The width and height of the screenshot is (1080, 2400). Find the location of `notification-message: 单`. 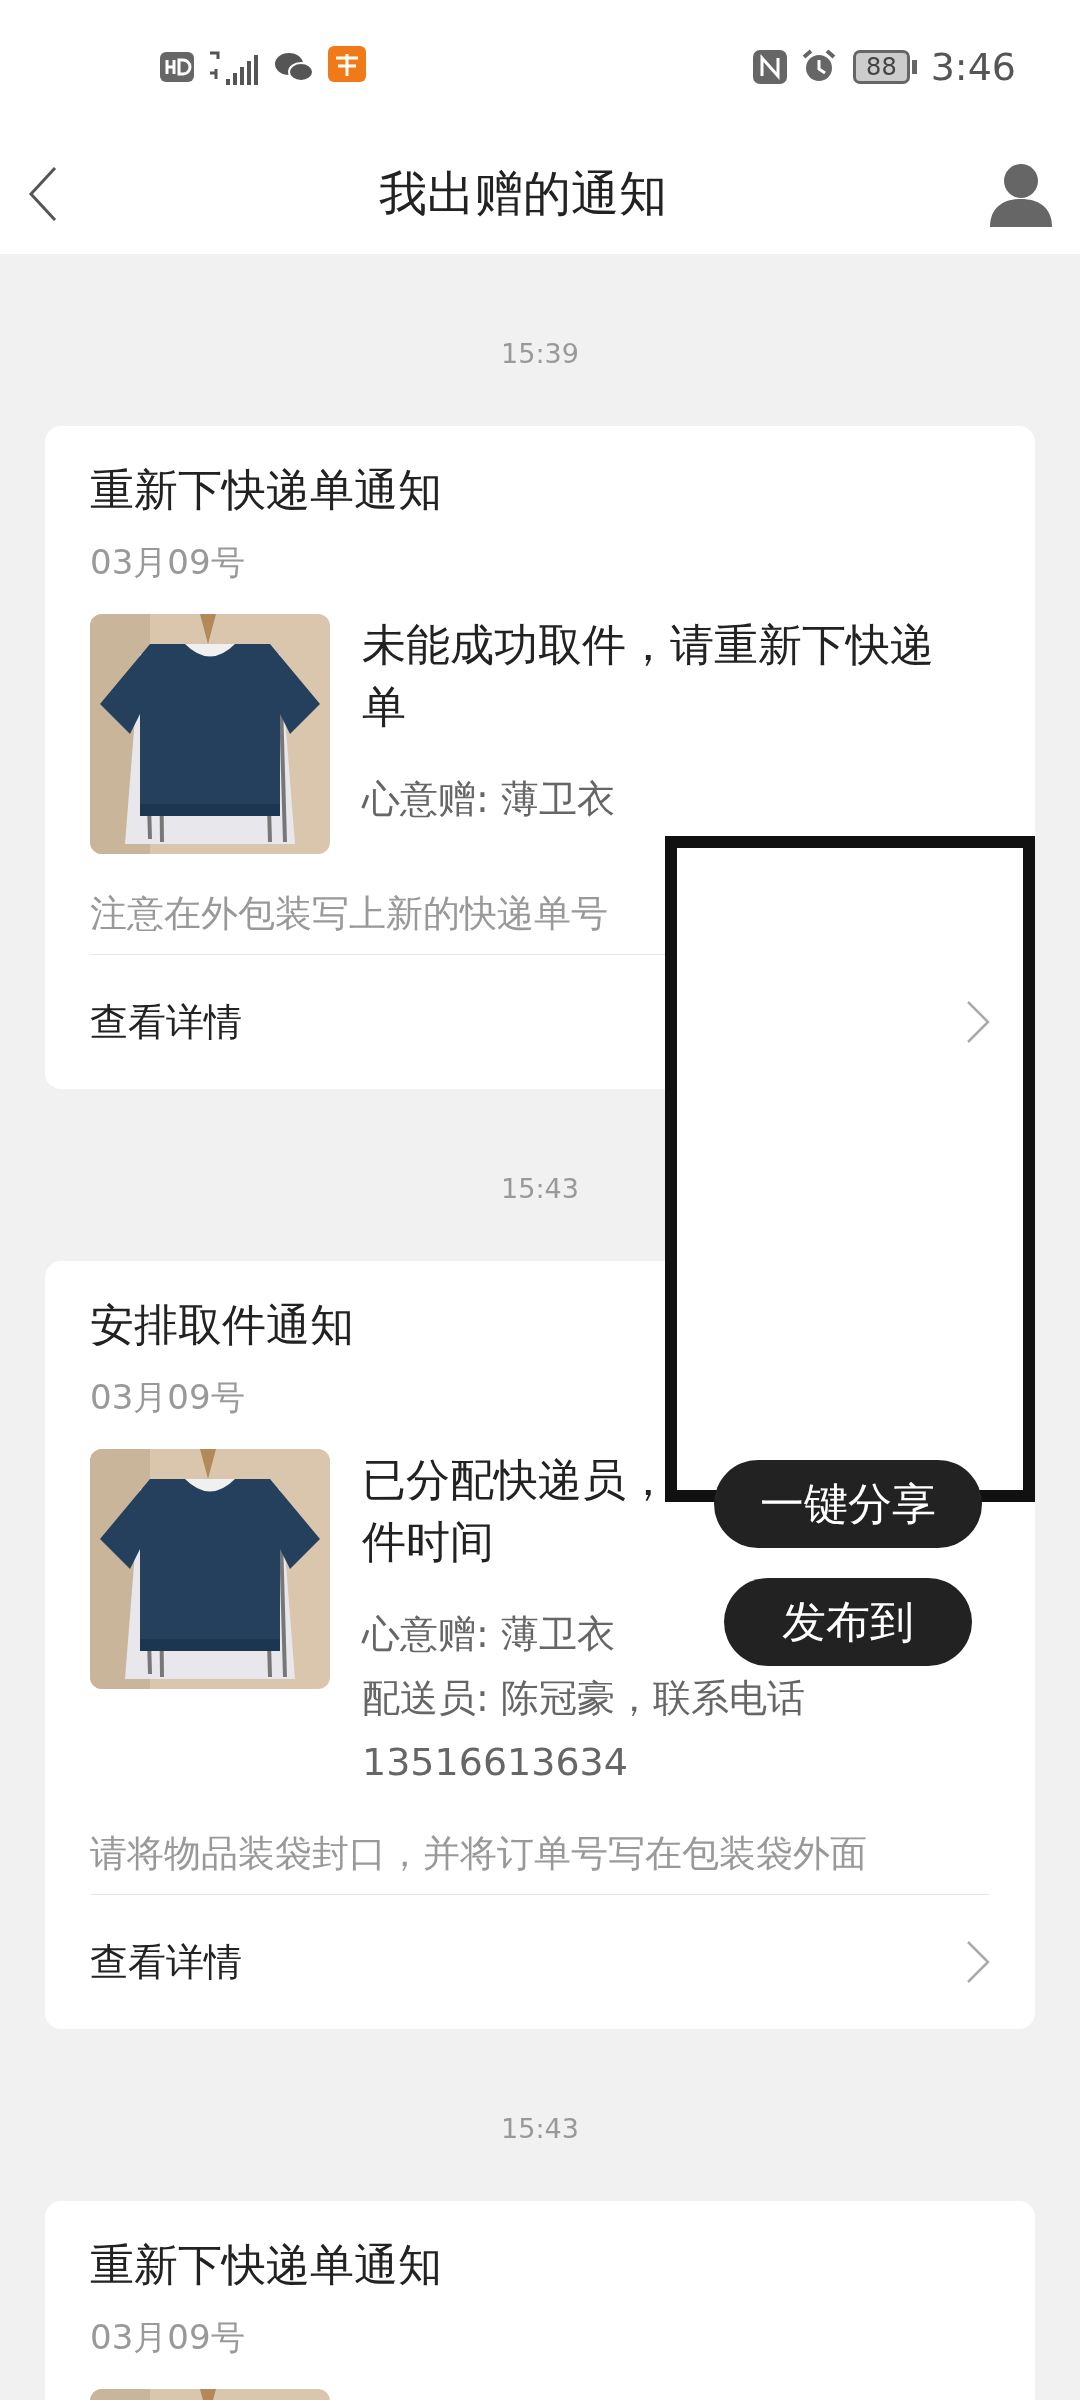

notification-message: 单 is located at coordinates (384, 707).